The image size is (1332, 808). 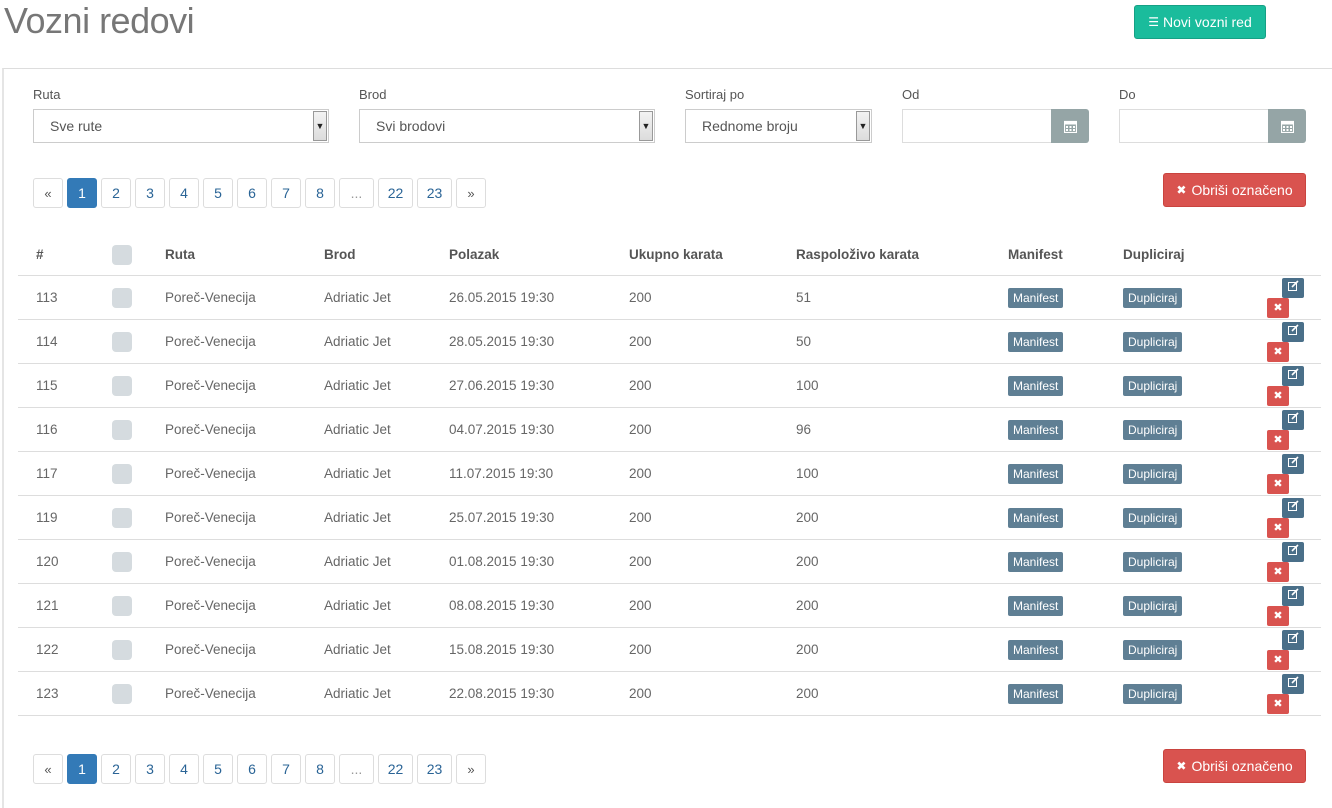 I want to click on brod-select: Svi brodovi ▼, so click(x=507, y=126).